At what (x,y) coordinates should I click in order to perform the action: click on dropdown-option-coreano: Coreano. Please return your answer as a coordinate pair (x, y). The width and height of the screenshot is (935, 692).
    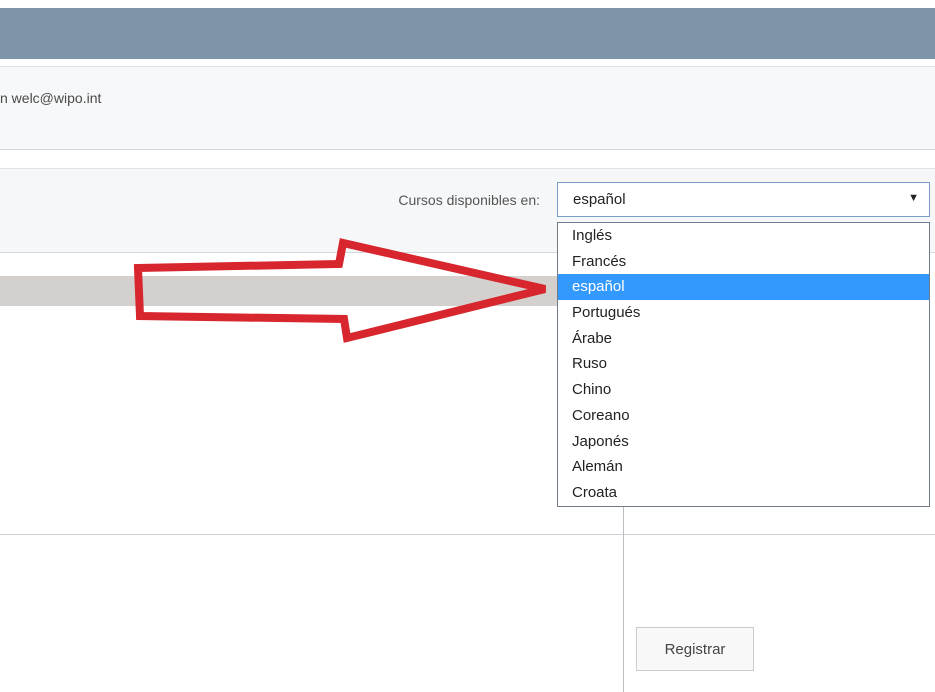
    Looking at the image, I should click on (743, 416).